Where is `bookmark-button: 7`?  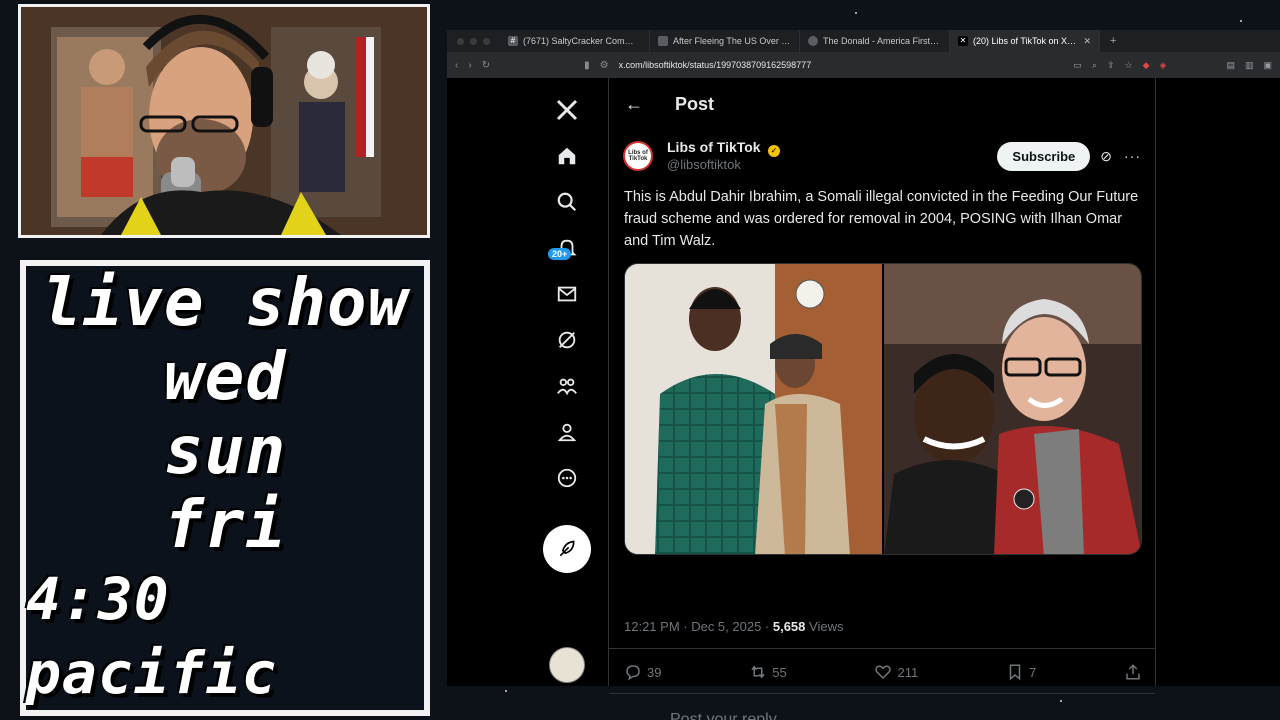 bookmark-button: 7 is located at coordinates (1021, 672).